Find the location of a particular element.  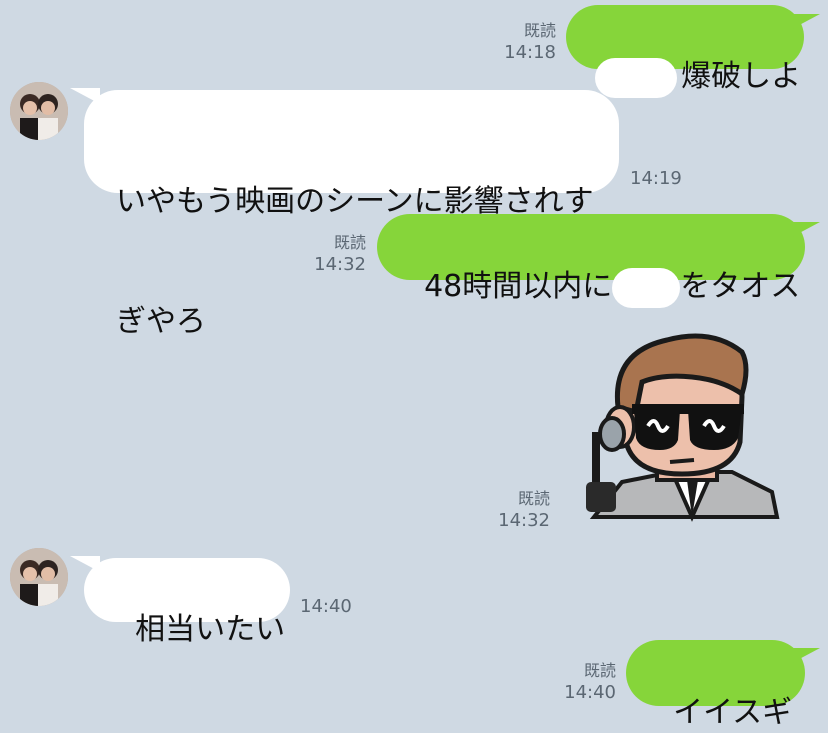

message-1-bubble: 爆破しよ is located at coordinates (685, 51).